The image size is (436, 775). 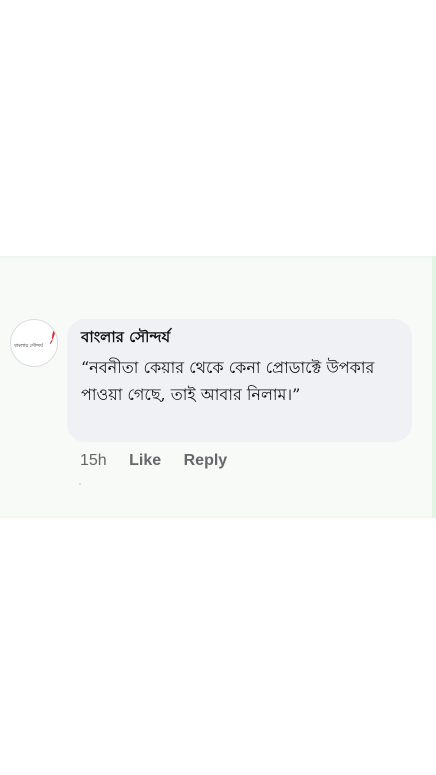 I want to click on comment-author: বাংলার সৌন্দর্য, so click(x=239, y=337).